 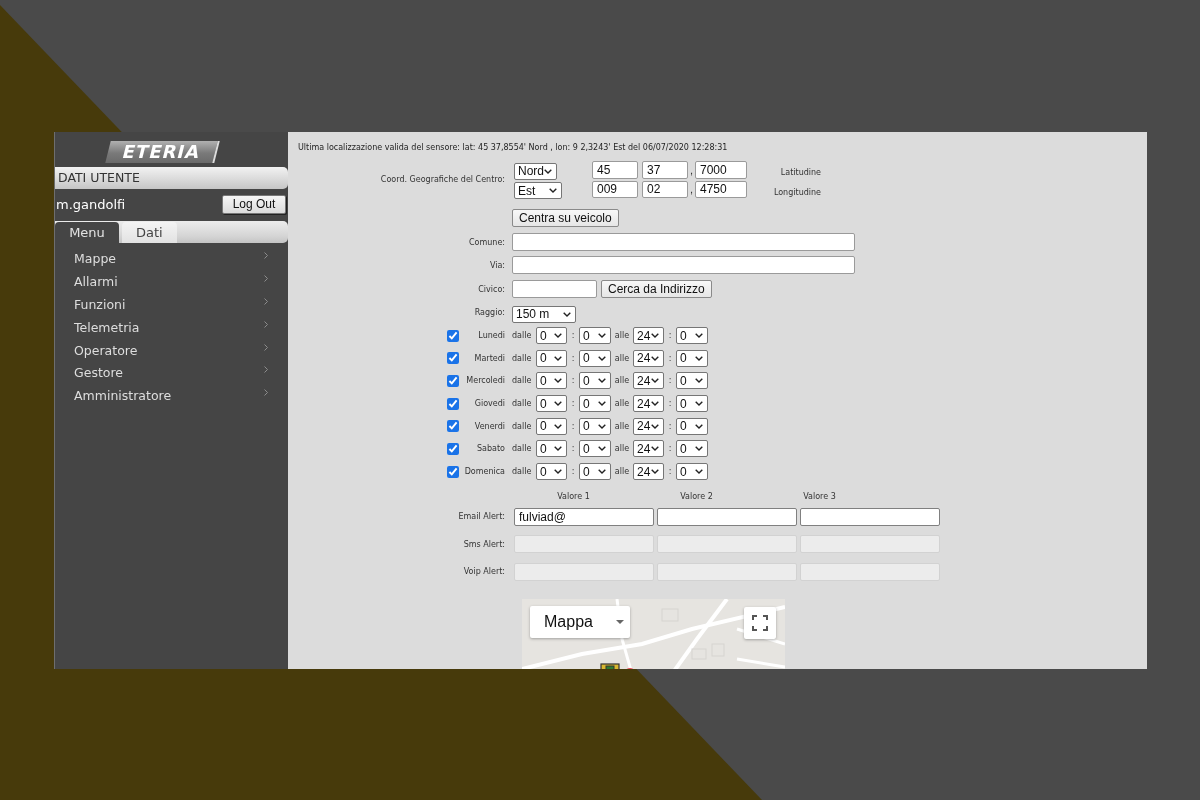 What do you see at coordinates (565, 218) in the screenshot?
I see `center-on-vehicle-button: Centra su veicolo` at bounding box center [565, 218].